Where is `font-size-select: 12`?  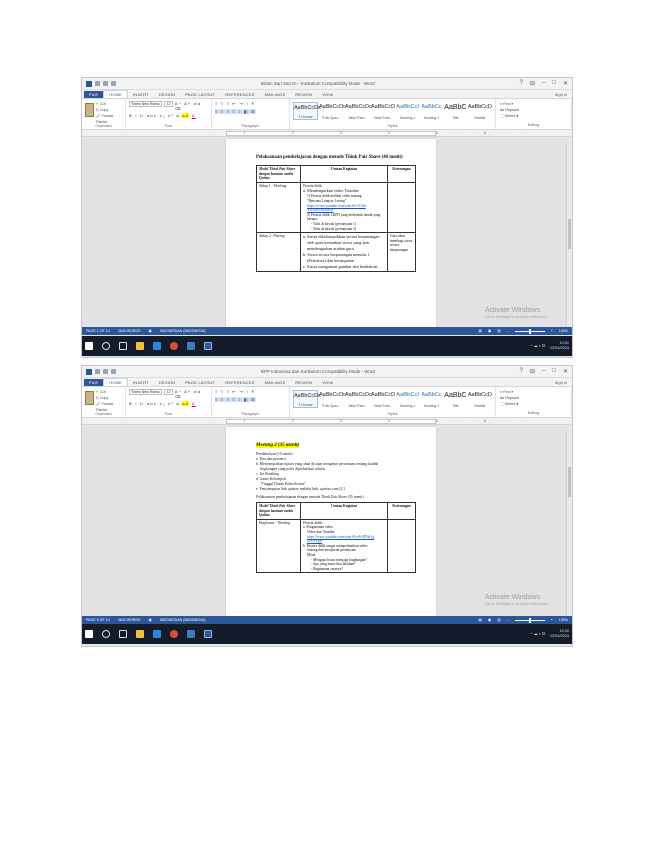 font-size-select: 12 is located at coordinates (168, 392).